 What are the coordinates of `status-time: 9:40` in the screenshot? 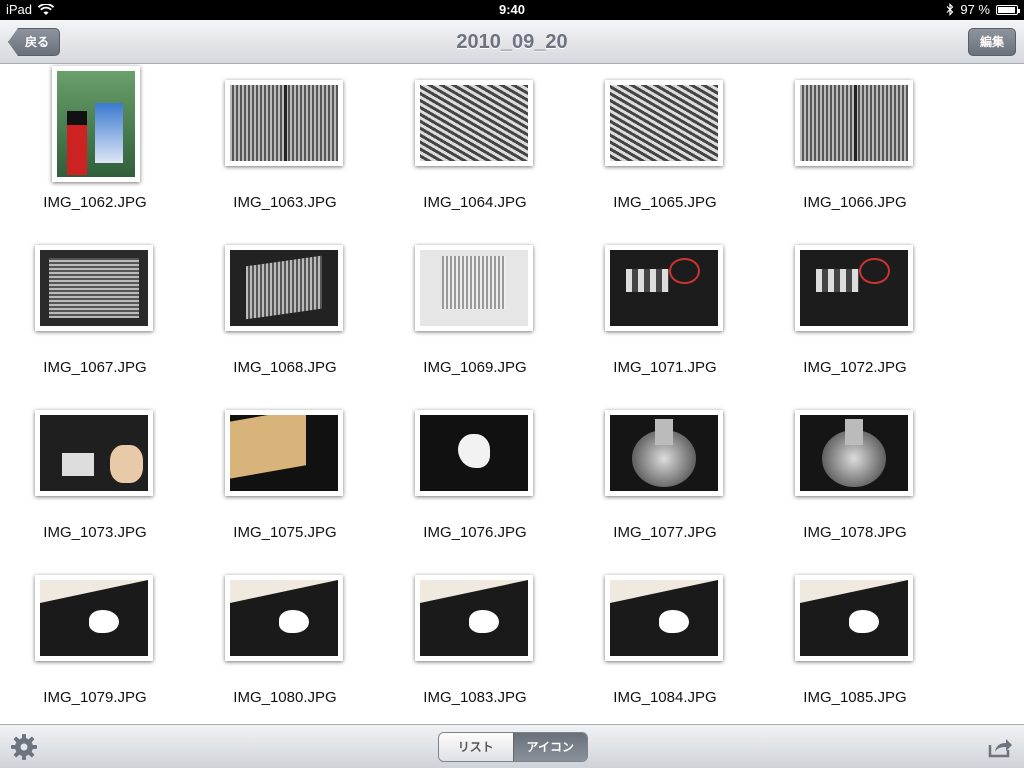 It's located at (512, 9).